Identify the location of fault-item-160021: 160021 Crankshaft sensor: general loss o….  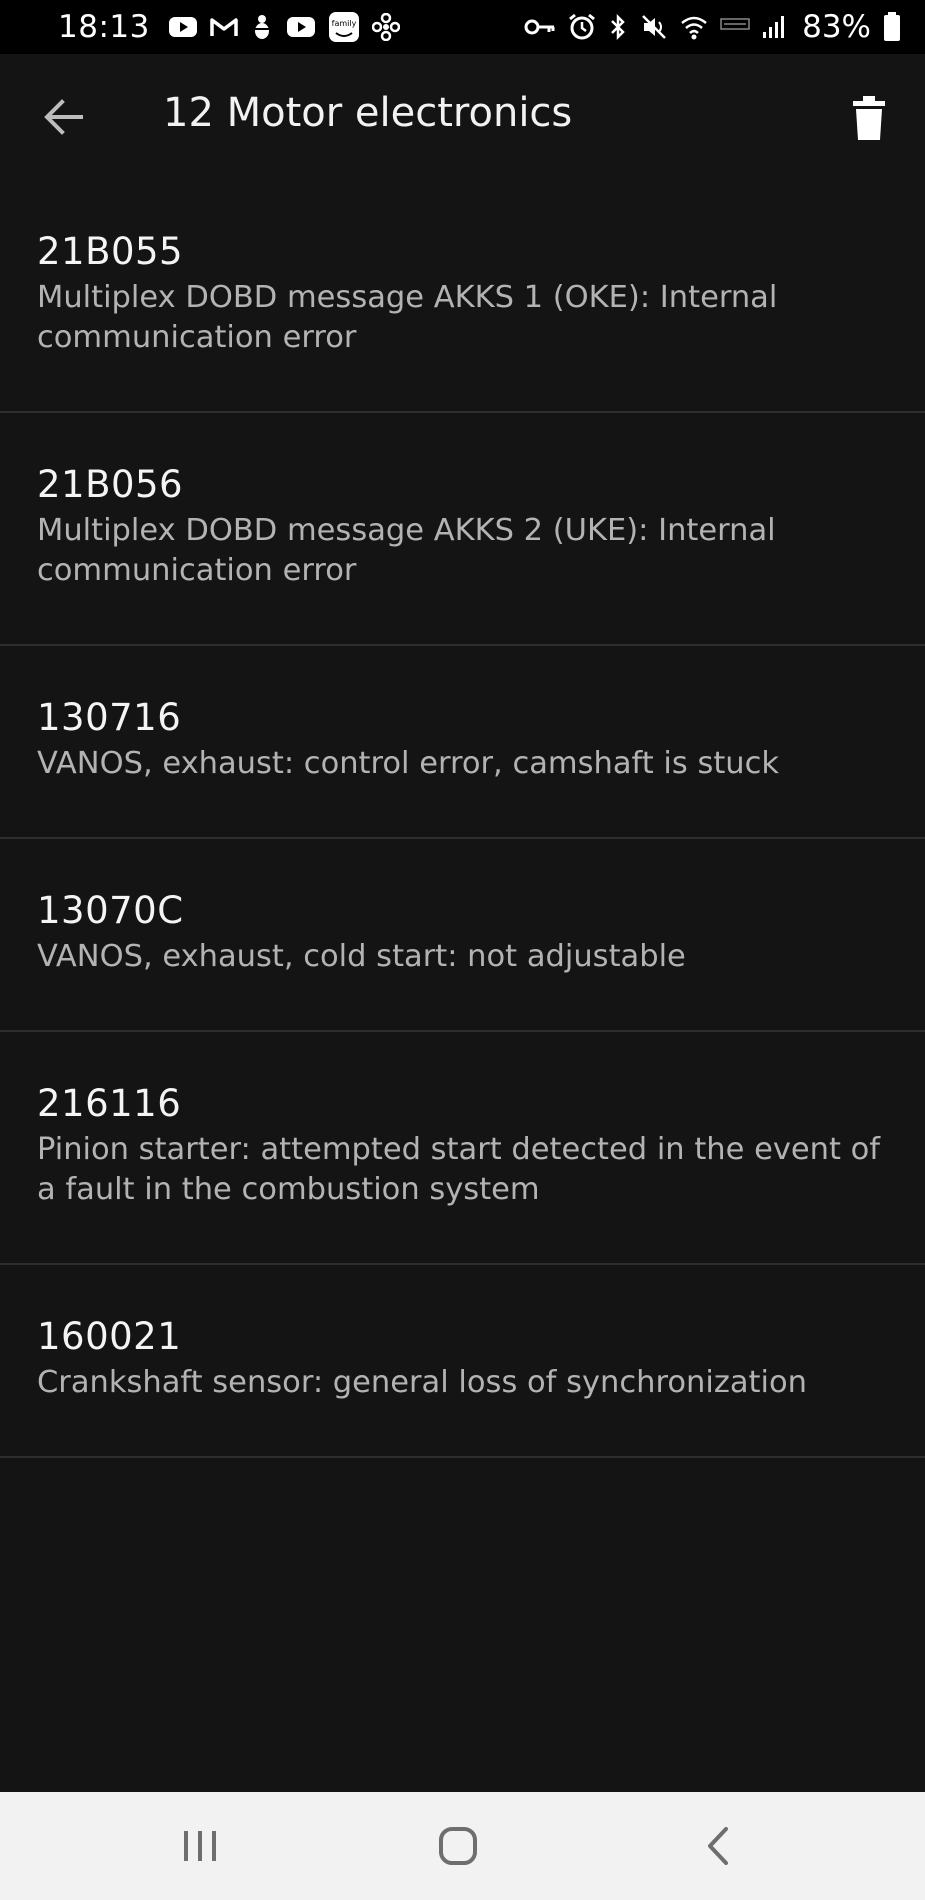
(462, 1361).